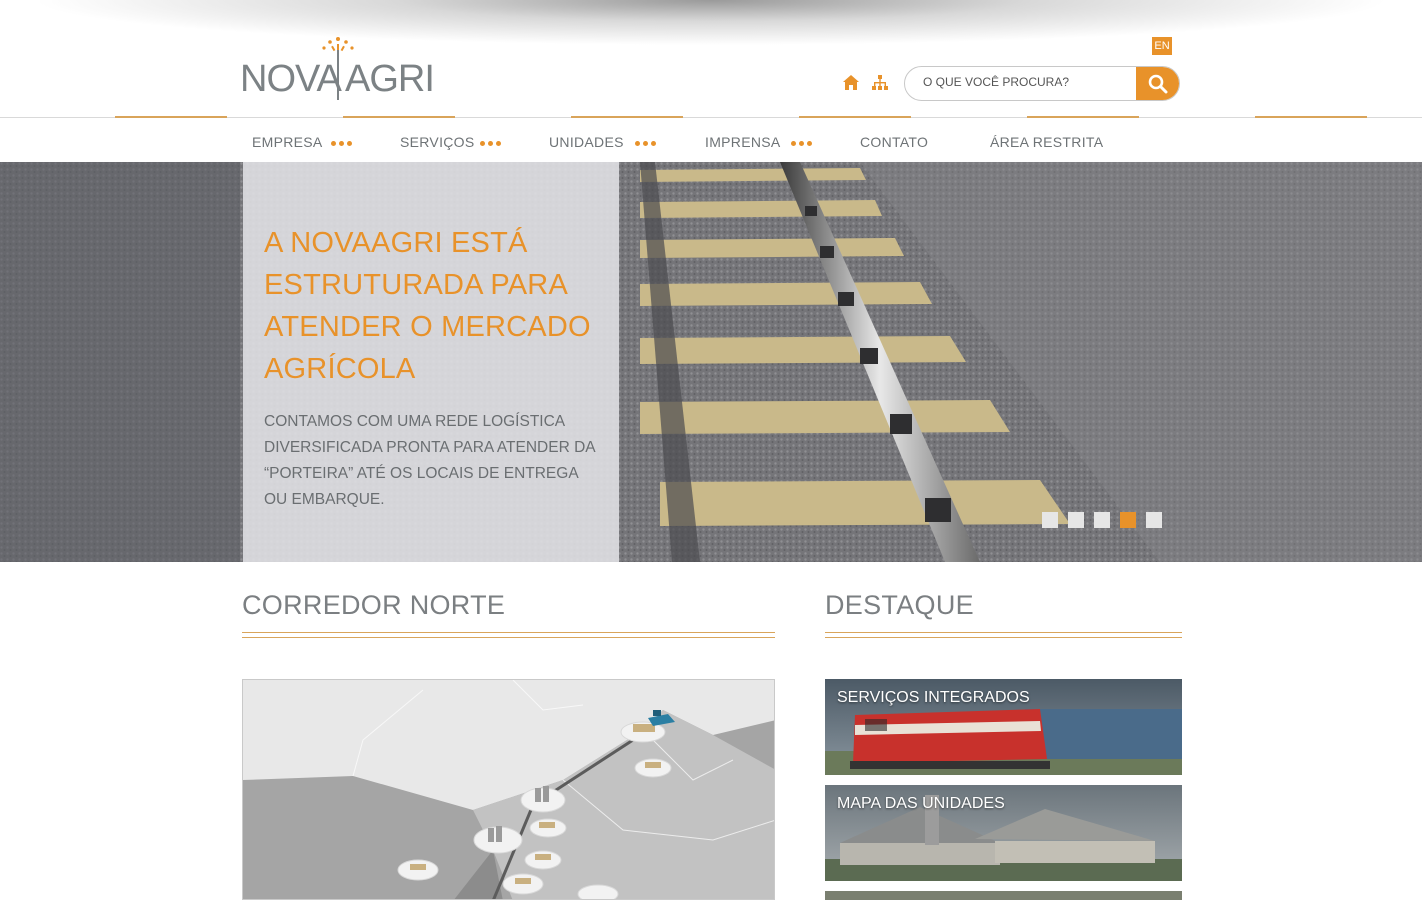 The width and height of the screenshot is (1422, 900). What do you see at coordinates (374, 605) in the screenshot?
I see `section-title-corredor-norte: CORREDOR NORTE` at bounding box center [374, 605].